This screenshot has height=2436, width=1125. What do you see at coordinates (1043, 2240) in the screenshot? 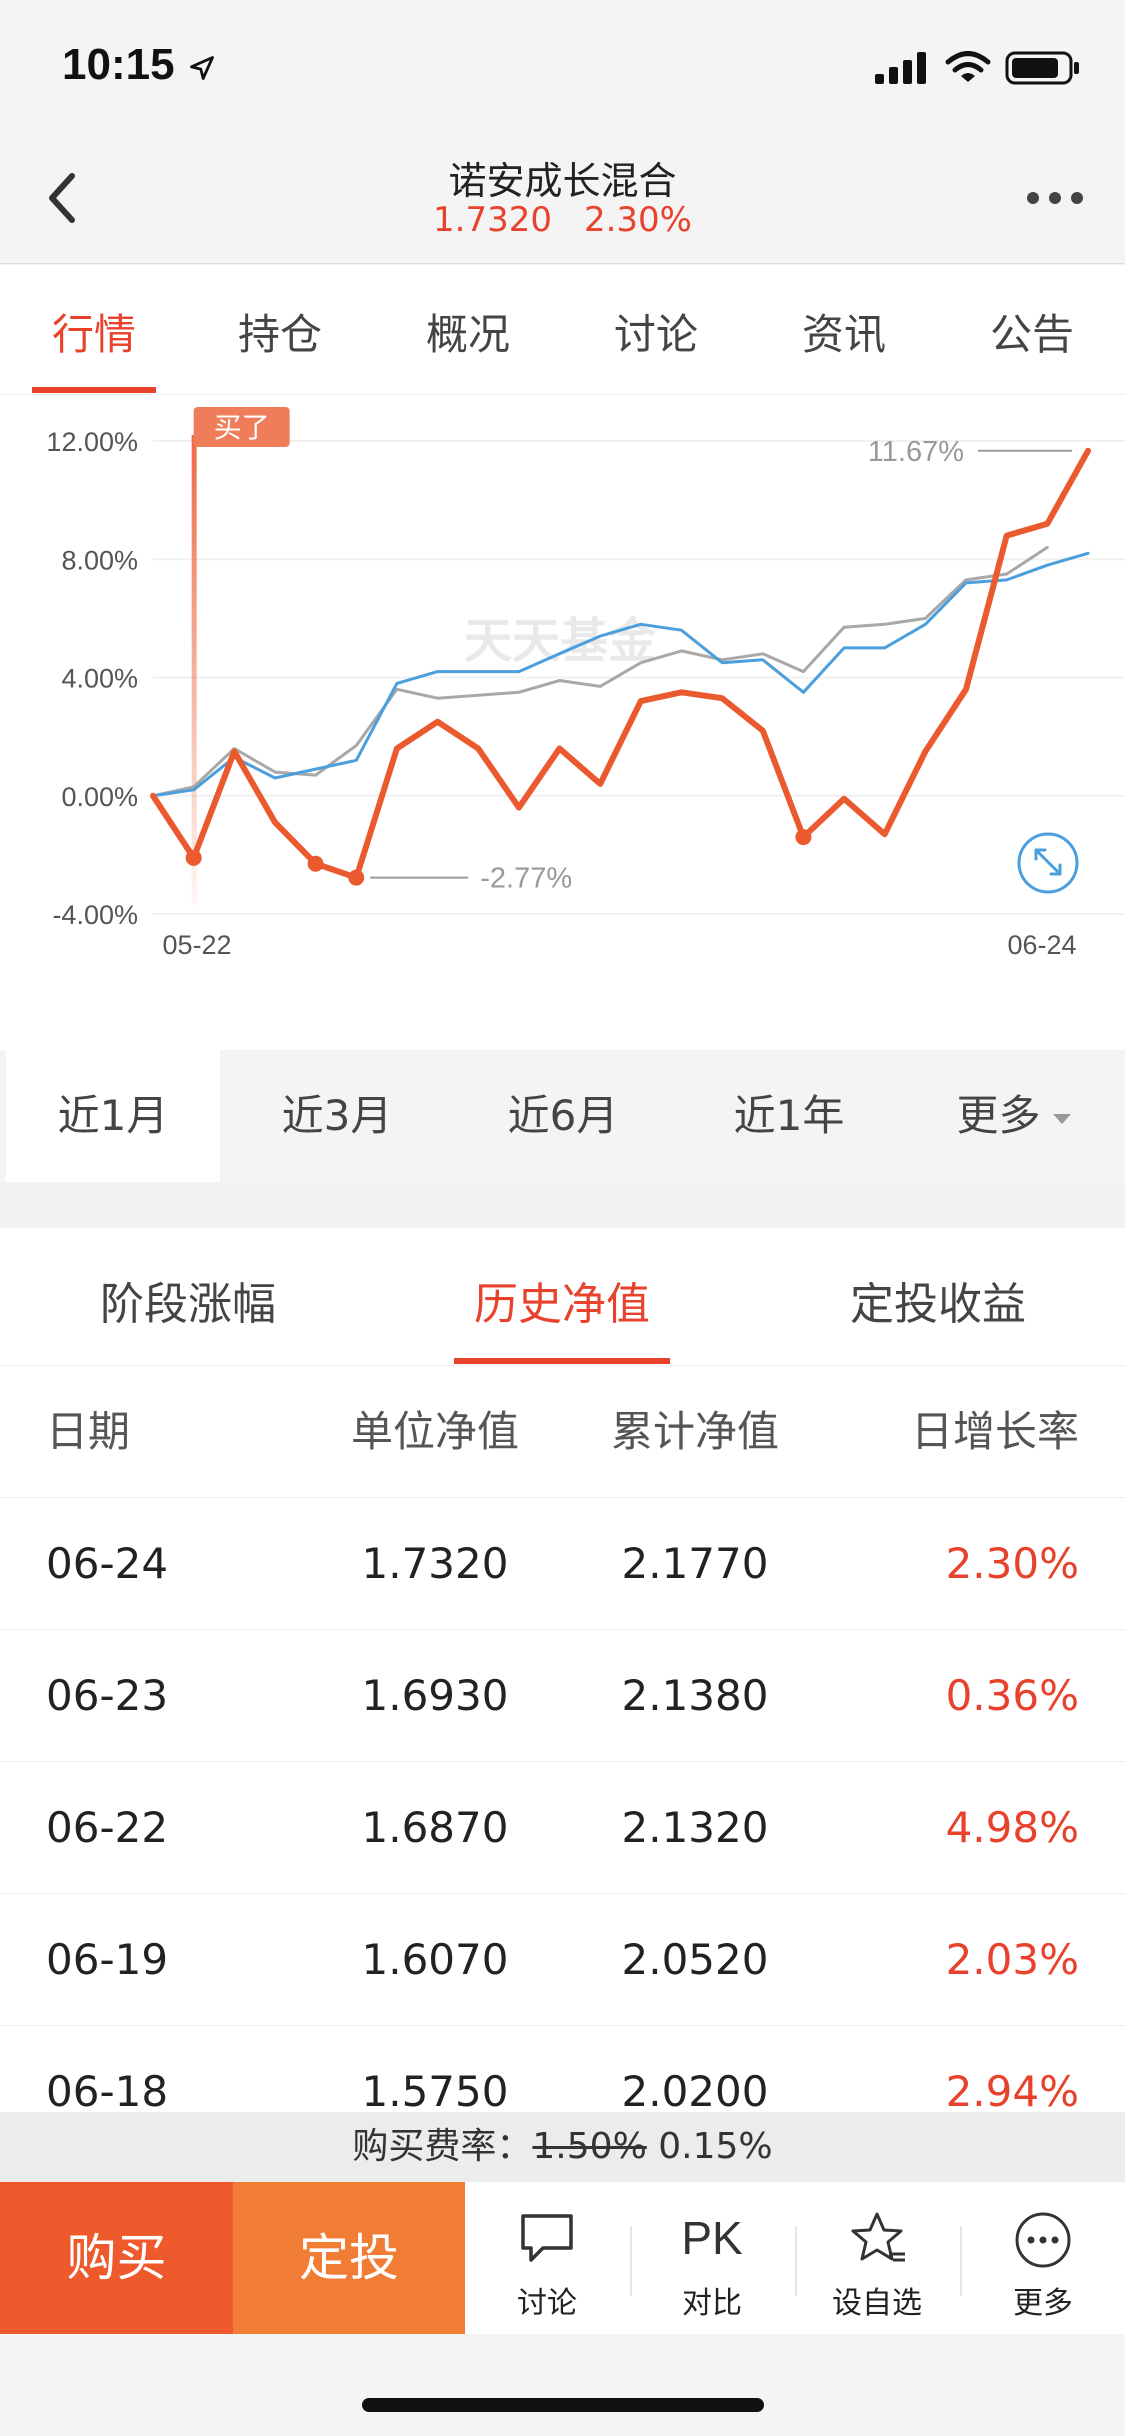
I see `more-circle-icon` at bounding box center [1043, 2240].